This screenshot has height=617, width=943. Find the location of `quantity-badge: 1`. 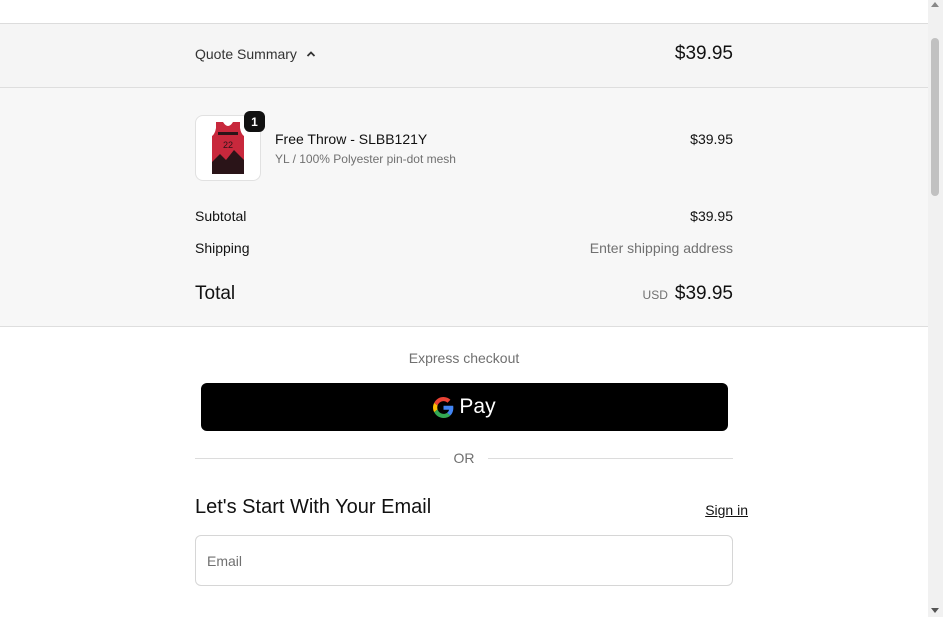

quantity-badge: 1 is located at coordinates (254, 121).